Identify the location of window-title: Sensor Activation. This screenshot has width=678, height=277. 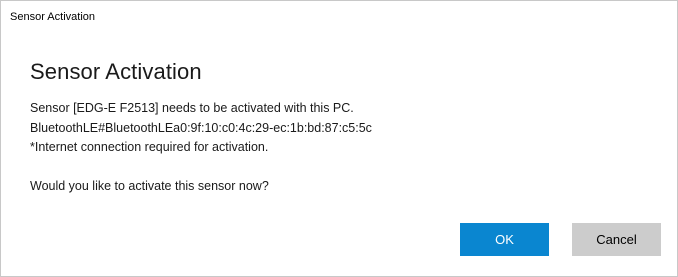
(52, 17).